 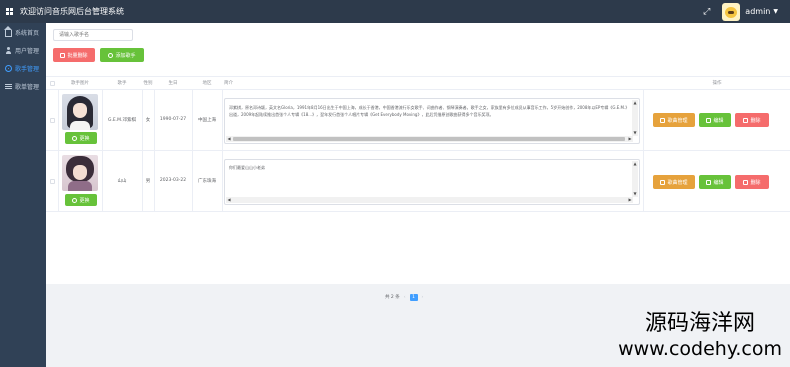 I want to click on plus-circle-icon, so click(x=111, y=55).